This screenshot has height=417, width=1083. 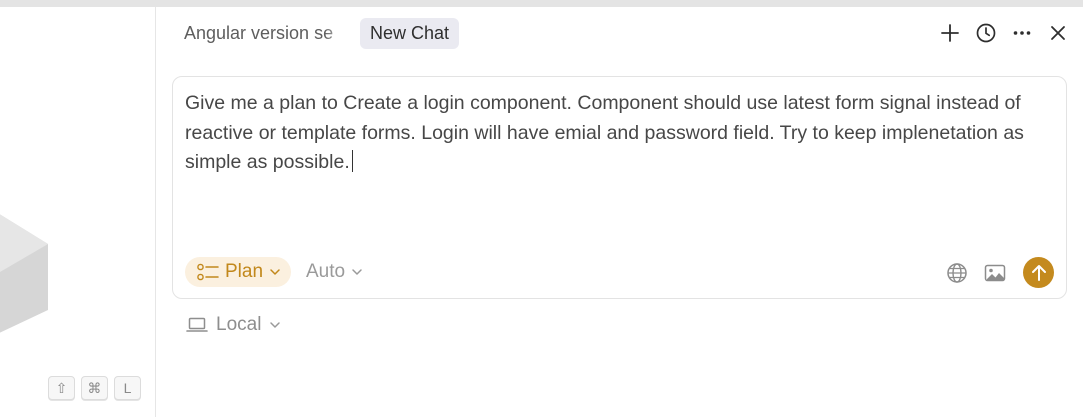 I want to click on composer-actions, so click(x=999, y=272).